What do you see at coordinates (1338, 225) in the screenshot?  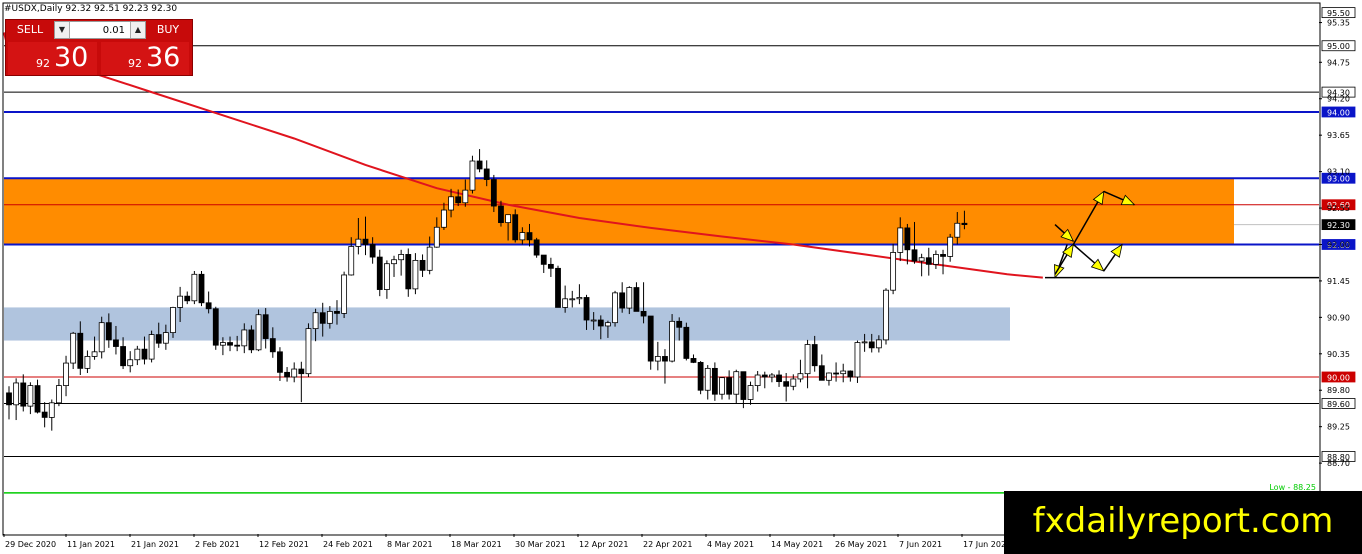 I see `price-label-6: 92.30` at bounding box center [1338, 225].